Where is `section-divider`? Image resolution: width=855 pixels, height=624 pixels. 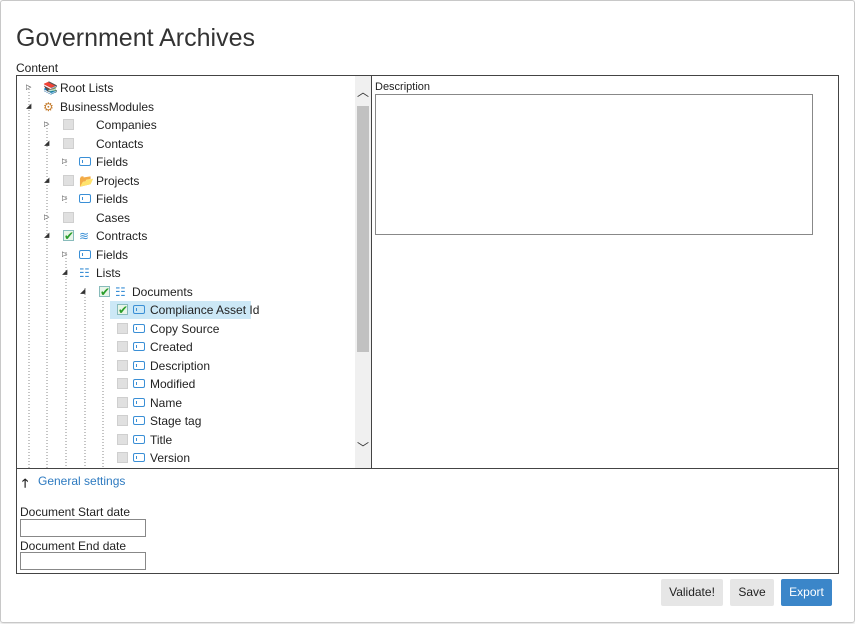 section-divider is located at coordinates (427, 468).